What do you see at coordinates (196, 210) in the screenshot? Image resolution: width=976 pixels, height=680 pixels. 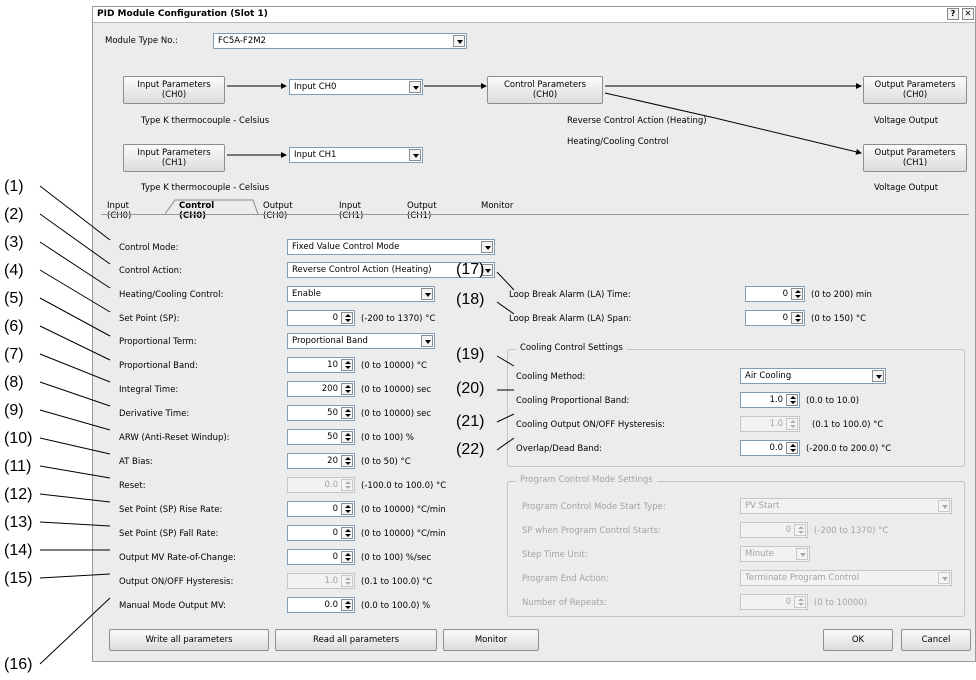 I see `tab-control-ch0: Control (CH0)` at bounding box center [196, 210].